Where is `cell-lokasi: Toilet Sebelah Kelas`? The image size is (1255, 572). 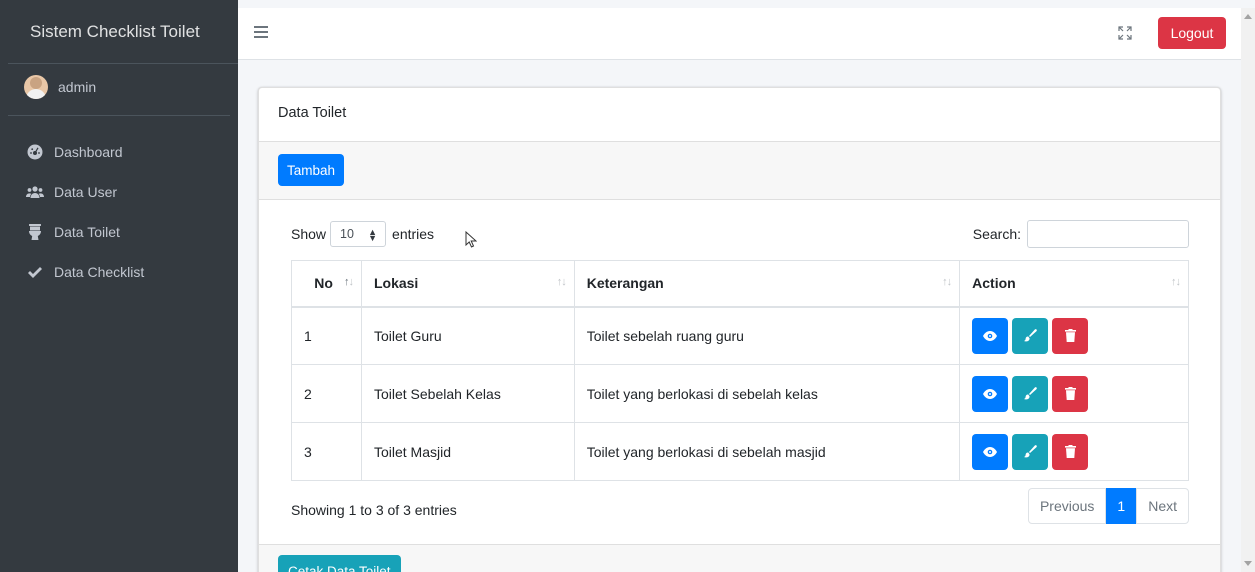
cell-lokasi: Toilet Sebelah Kelas is located at coordinates (467, 393).